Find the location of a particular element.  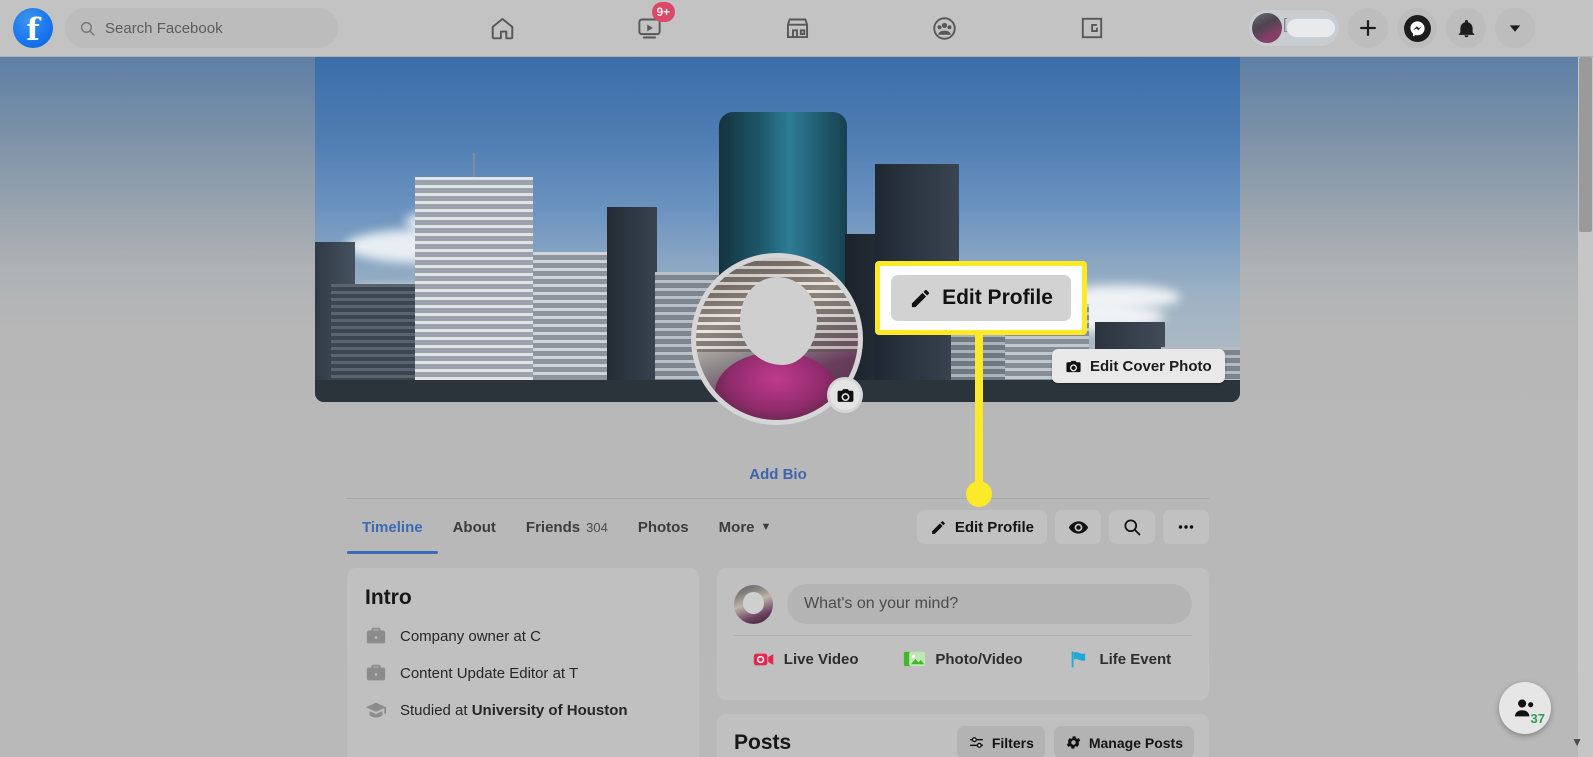

life-event-flag-icon is located at coordinates (1079, 659).